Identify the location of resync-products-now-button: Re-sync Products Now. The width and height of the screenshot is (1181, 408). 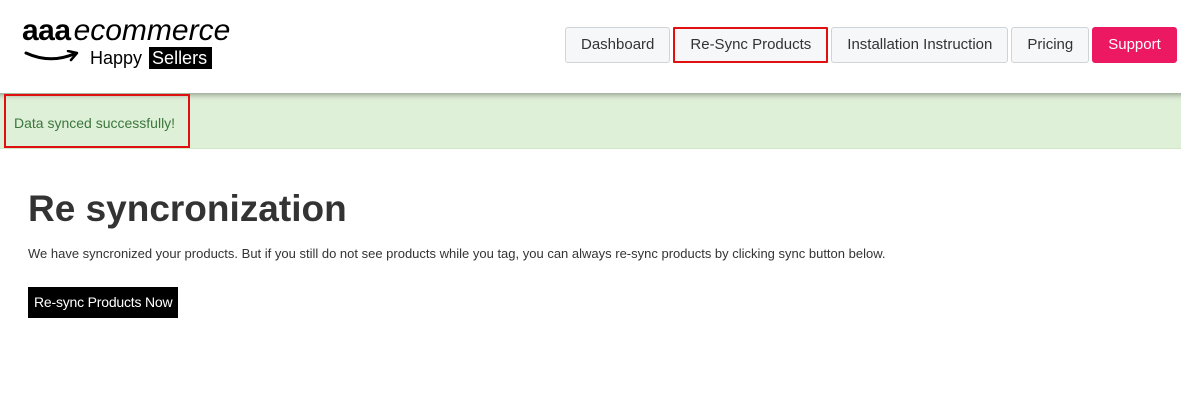
(103, 302).